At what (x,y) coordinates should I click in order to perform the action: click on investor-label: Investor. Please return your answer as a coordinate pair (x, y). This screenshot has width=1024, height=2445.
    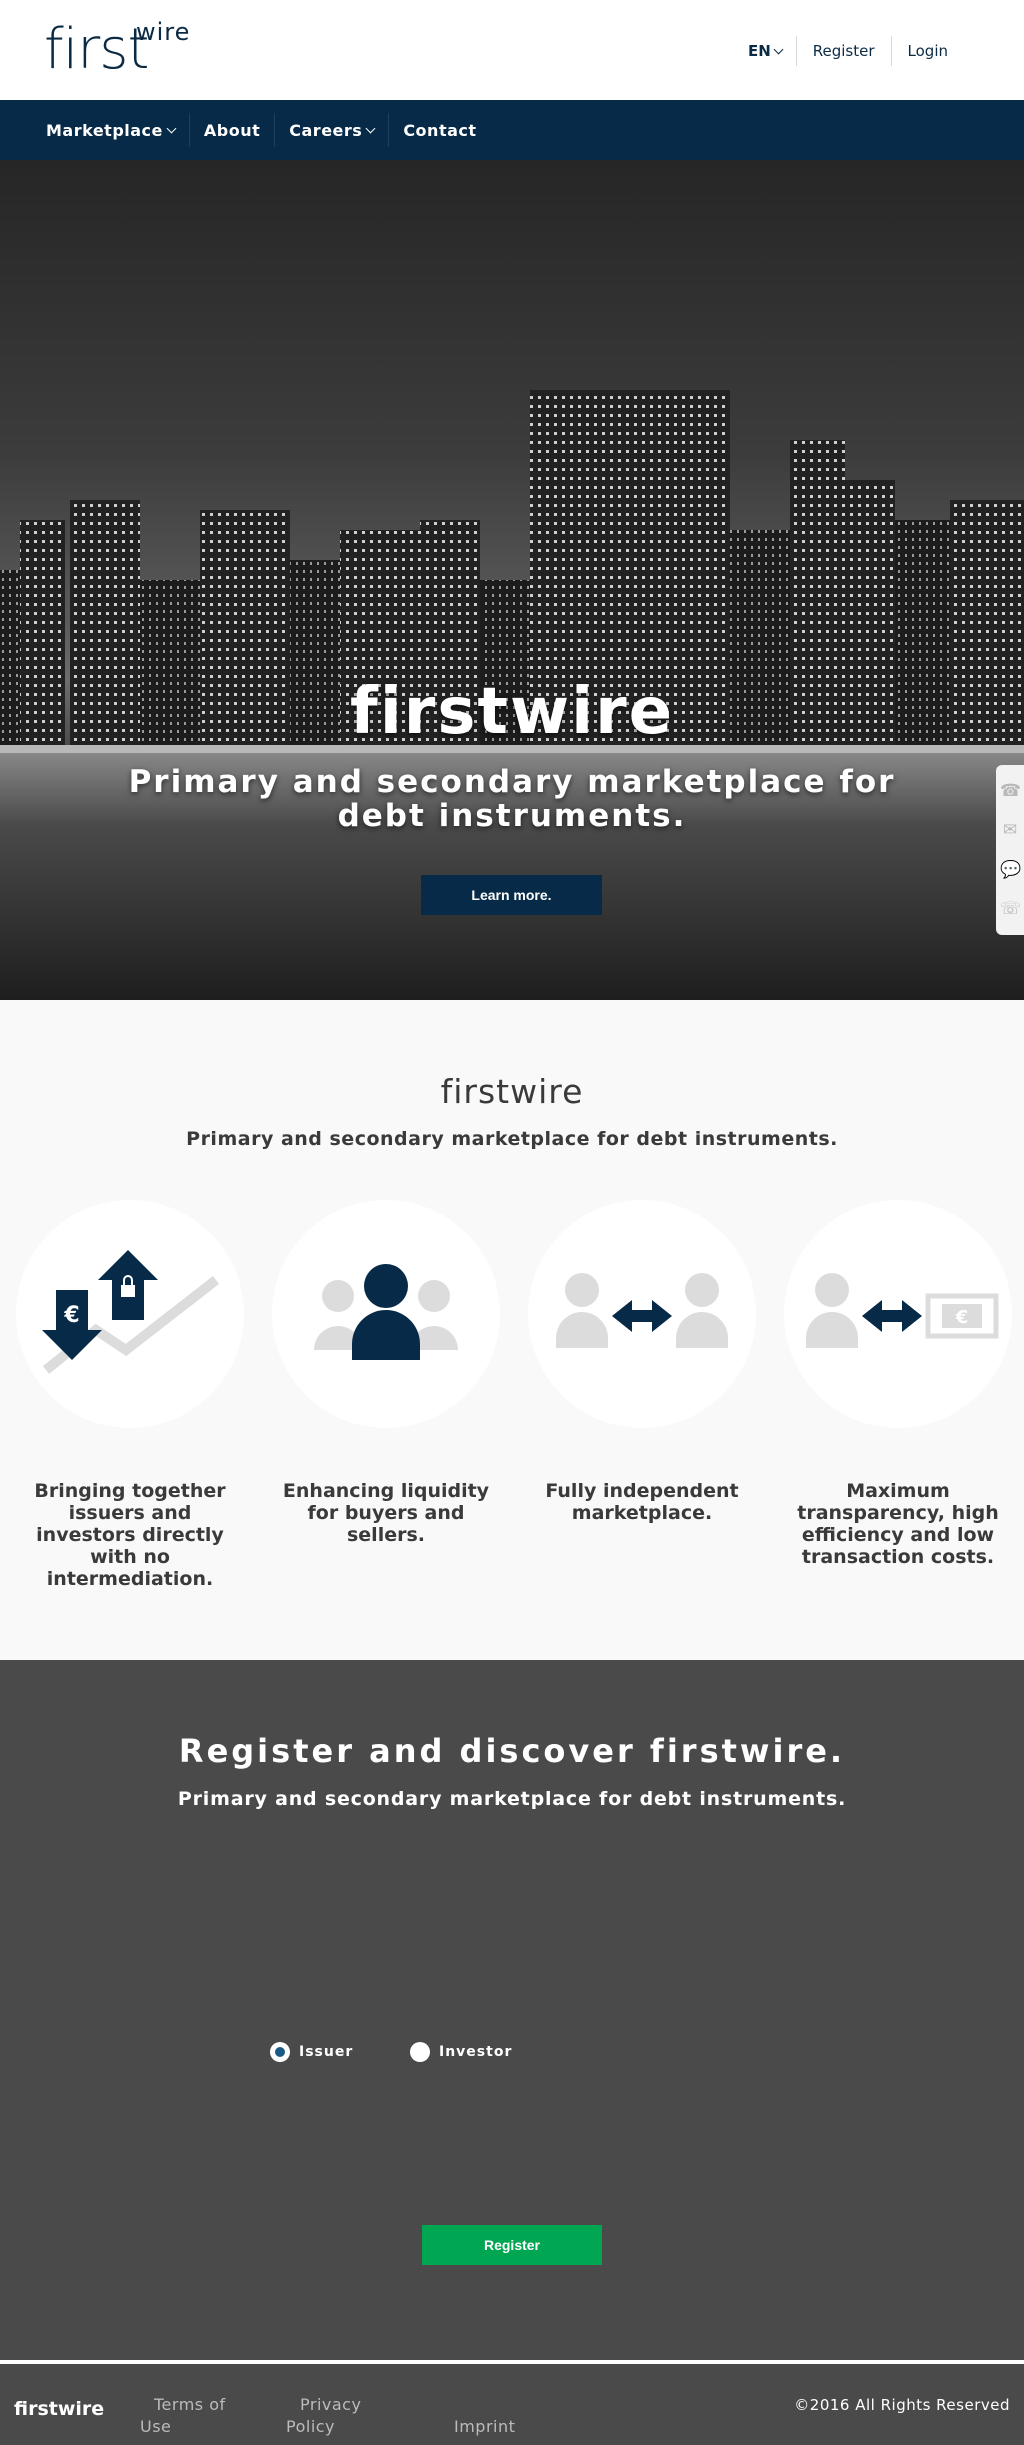
    Looking at the image, I should click on (476, 2052).